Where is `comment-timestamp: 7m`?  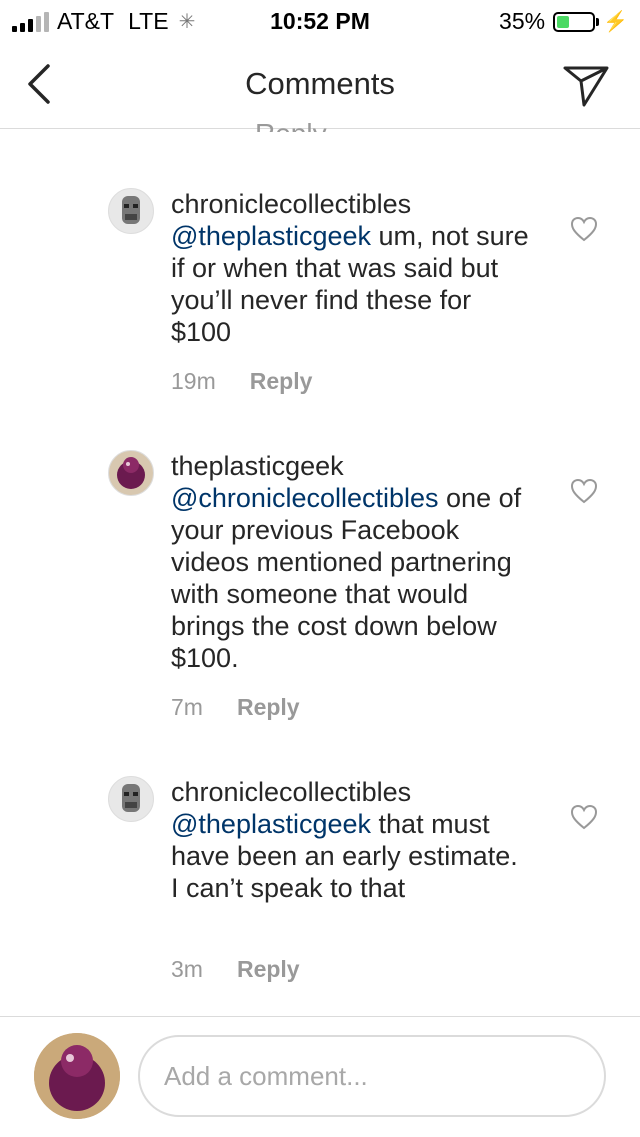 comment-timestamp: 7m is located at coordinates (187, 707).